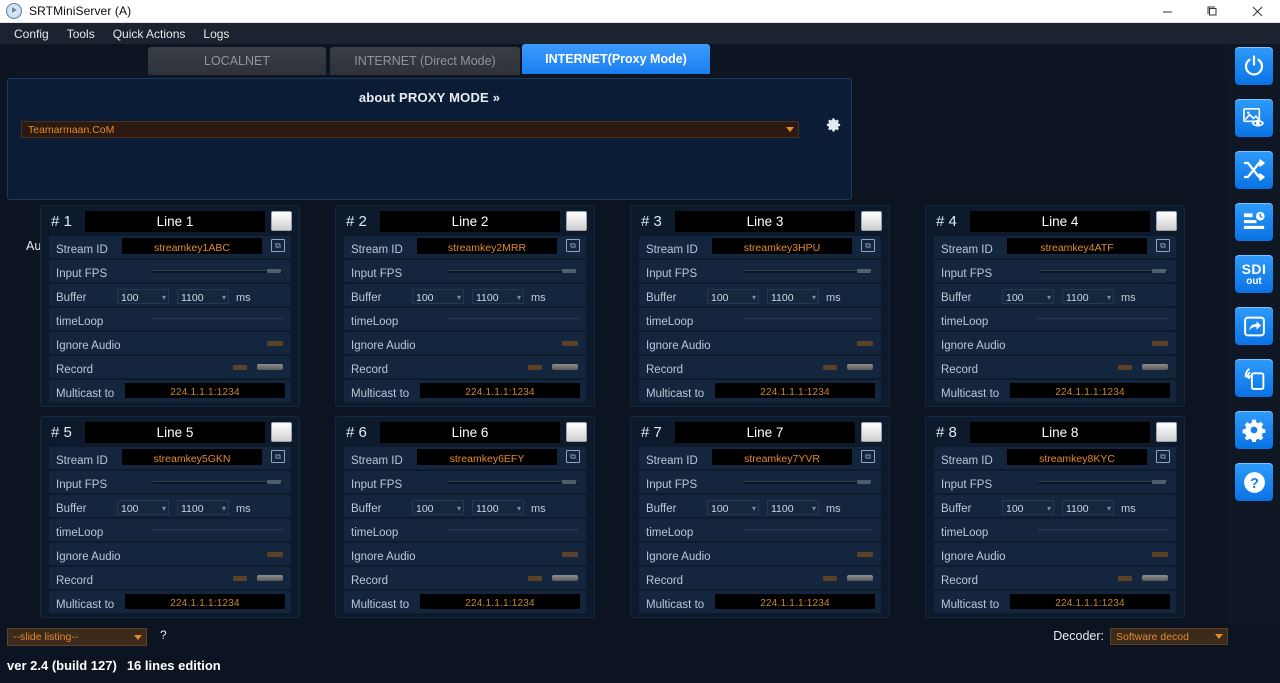 Image resolution: width=1280 pixels, height=683 pixels. I want to click on stream-key-field: streamkey4ATF, so click(1077, 246).